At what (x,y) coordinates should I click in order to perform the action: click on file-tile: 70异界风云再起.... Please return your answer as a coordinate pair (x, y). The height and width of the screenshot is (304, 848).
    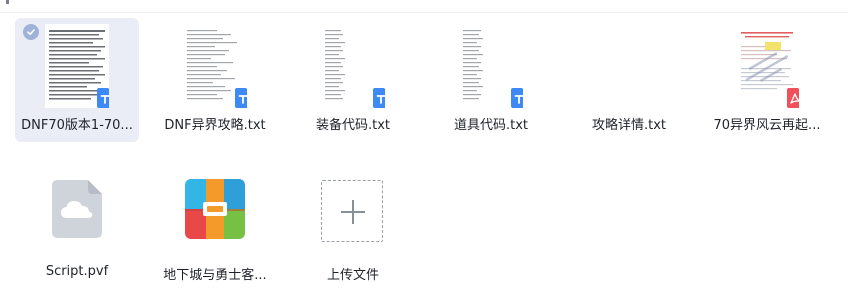
    Looking at the image, I should click on (767, 80).